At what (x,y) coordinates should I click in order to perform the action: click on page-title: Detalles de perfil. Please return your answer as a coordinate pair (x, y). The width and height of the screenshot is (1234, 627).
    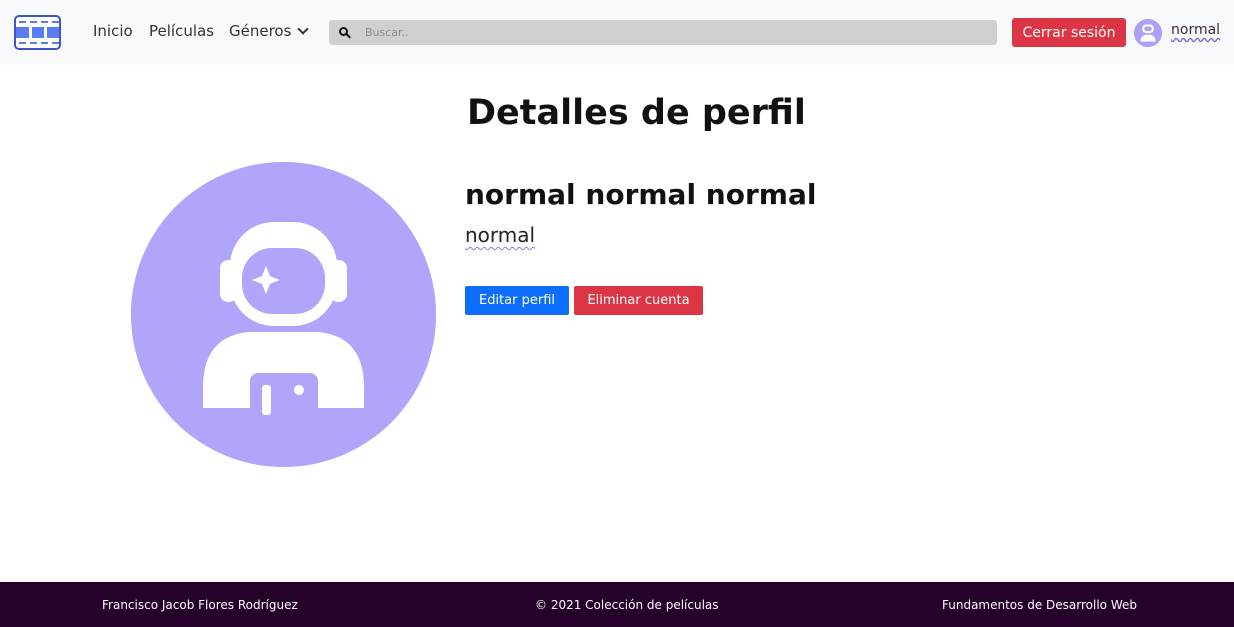
    Looking at the image, I should click on (636, 113).